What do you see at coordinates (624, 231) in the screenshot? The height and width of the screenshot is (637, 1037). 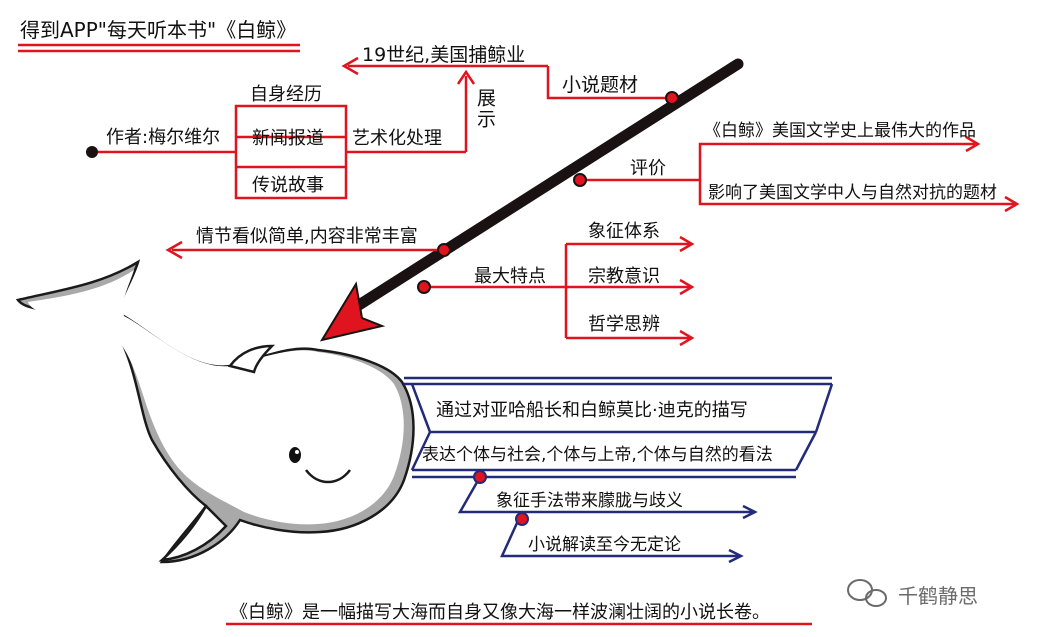 I see `feature-item-1: 象征体系` at bounding box center [624, 231].